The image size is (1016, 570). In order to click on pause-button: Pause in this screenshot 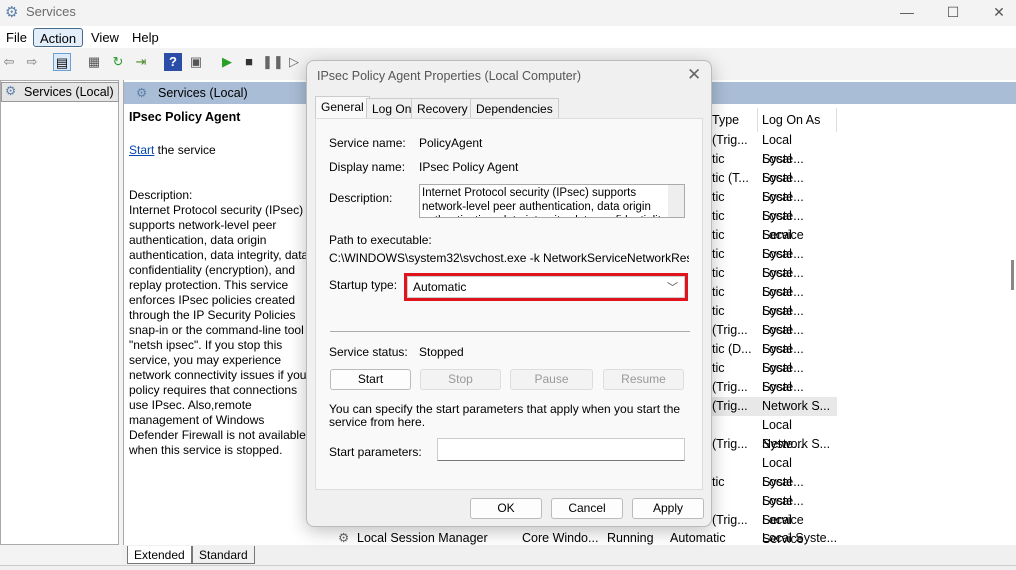, I will do `click(551, 379)`.